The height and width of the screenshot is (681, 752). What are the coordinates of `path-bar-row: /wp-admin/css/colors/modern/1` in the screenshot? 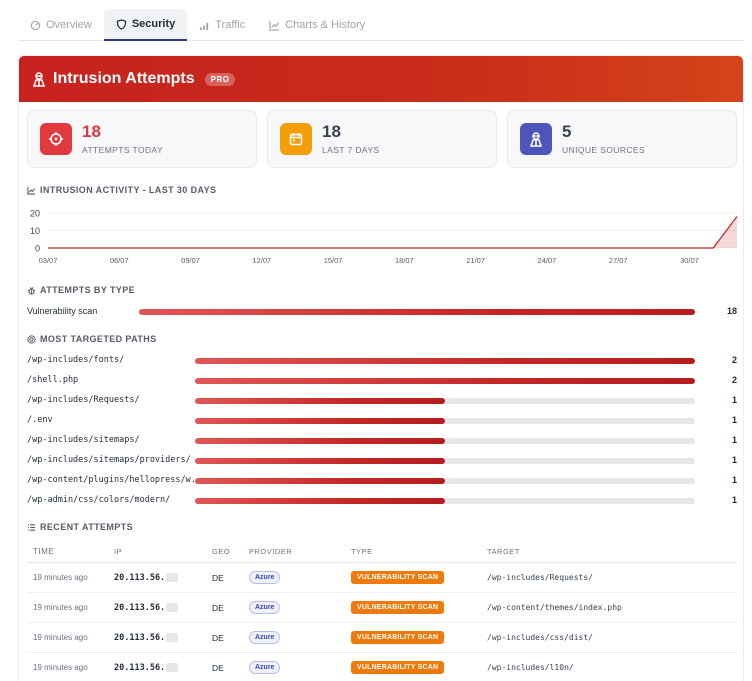 It's located at (382, 501).